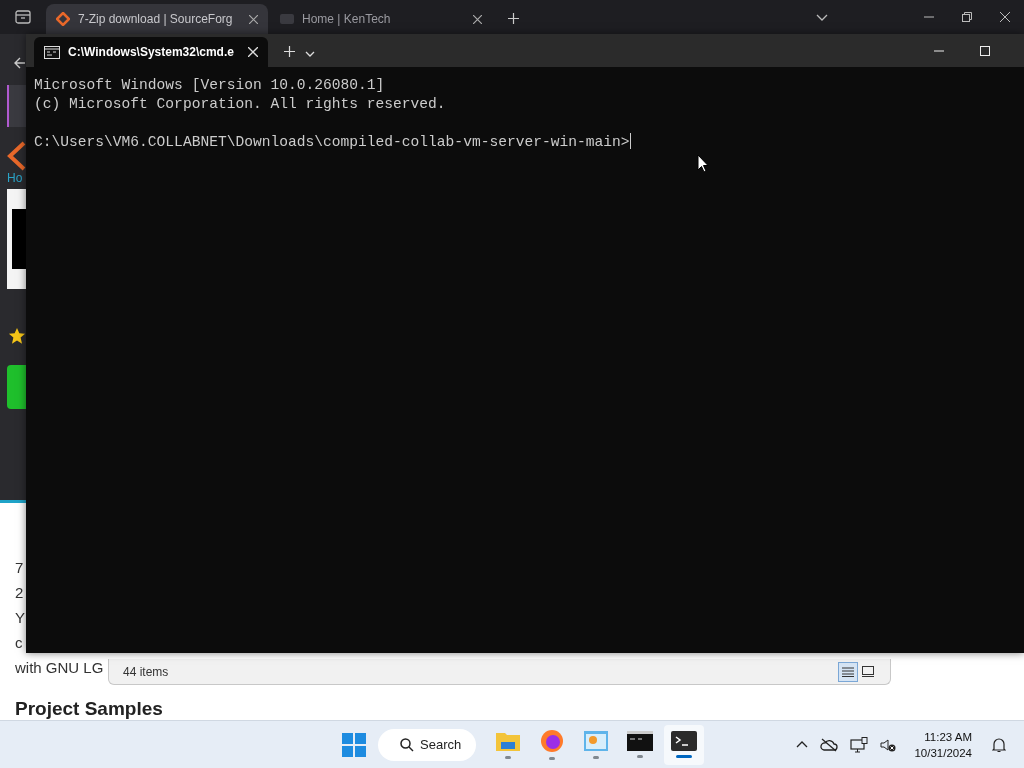 Image resolution: width=1024 pixels, height=768 pixels. What do you see at coordinates (146, 671) in the screenshot?
I see `status-text: 44 items` at bounding box center [146, 671].